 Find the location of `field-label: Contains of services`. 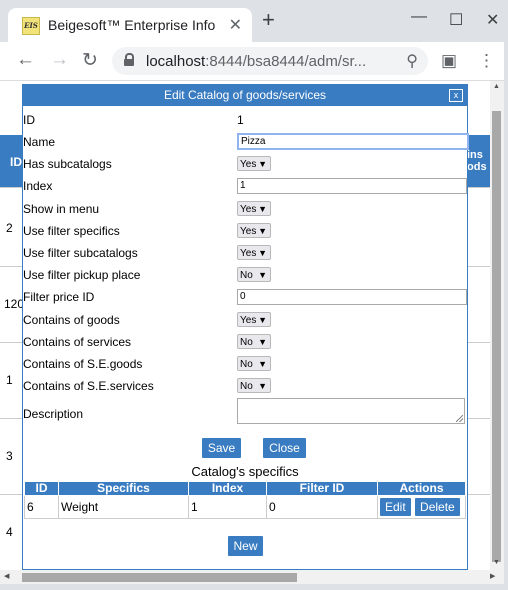

field-label: Contains of services is located at coordinates (77, 342).